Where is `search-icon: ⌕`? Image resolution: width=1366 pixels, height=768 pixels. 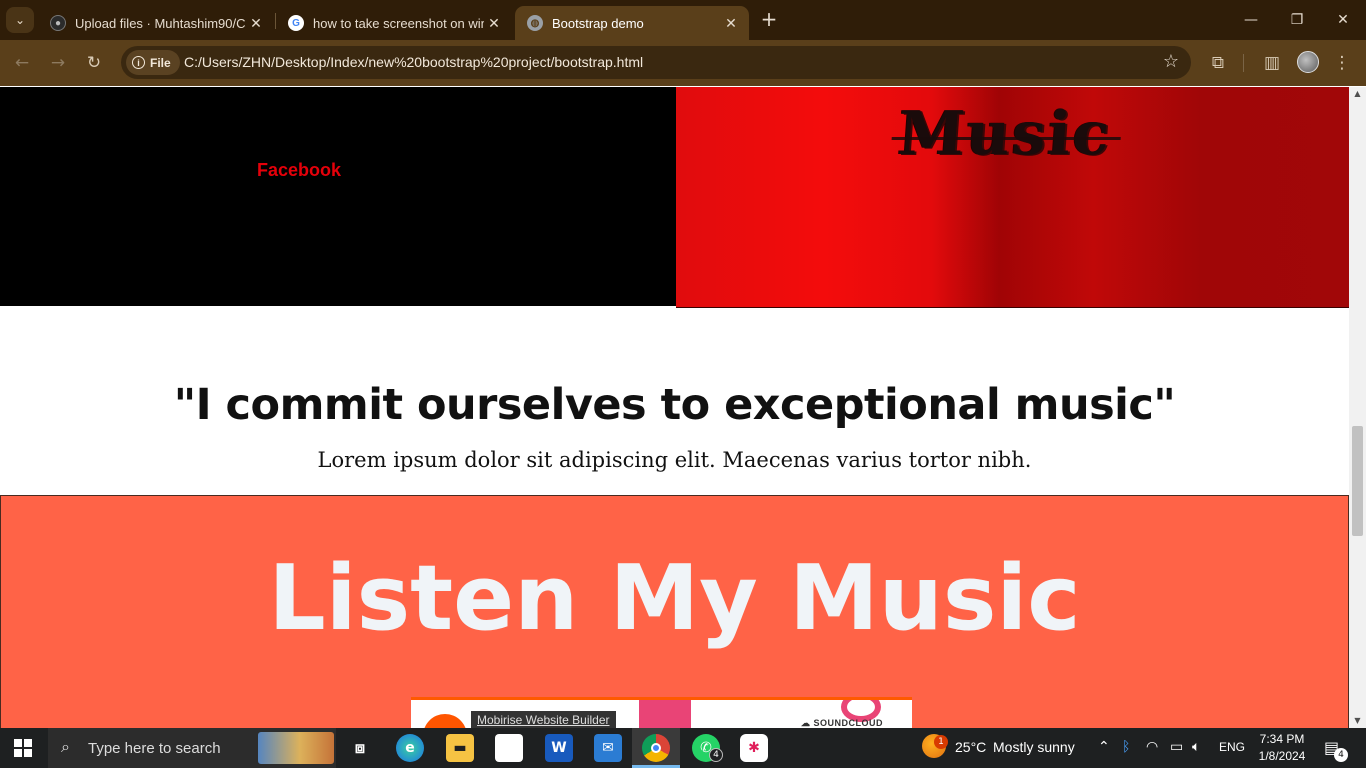
search-icon: ⌕ is located at coordinates (65, 746).